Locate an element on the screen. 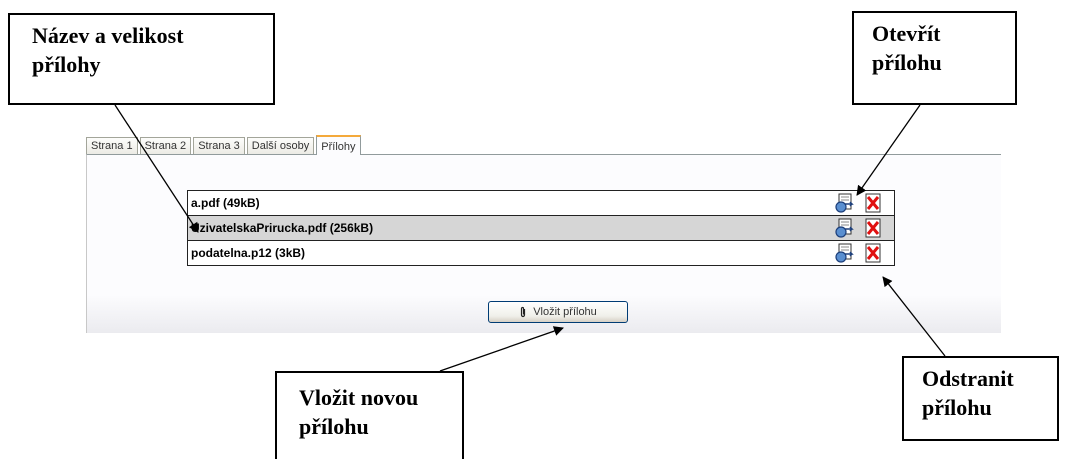 The width and height of the screenshot is (1078, 459). callout-insert: Vložit novou přílohu is located at coordinates (369, 415).